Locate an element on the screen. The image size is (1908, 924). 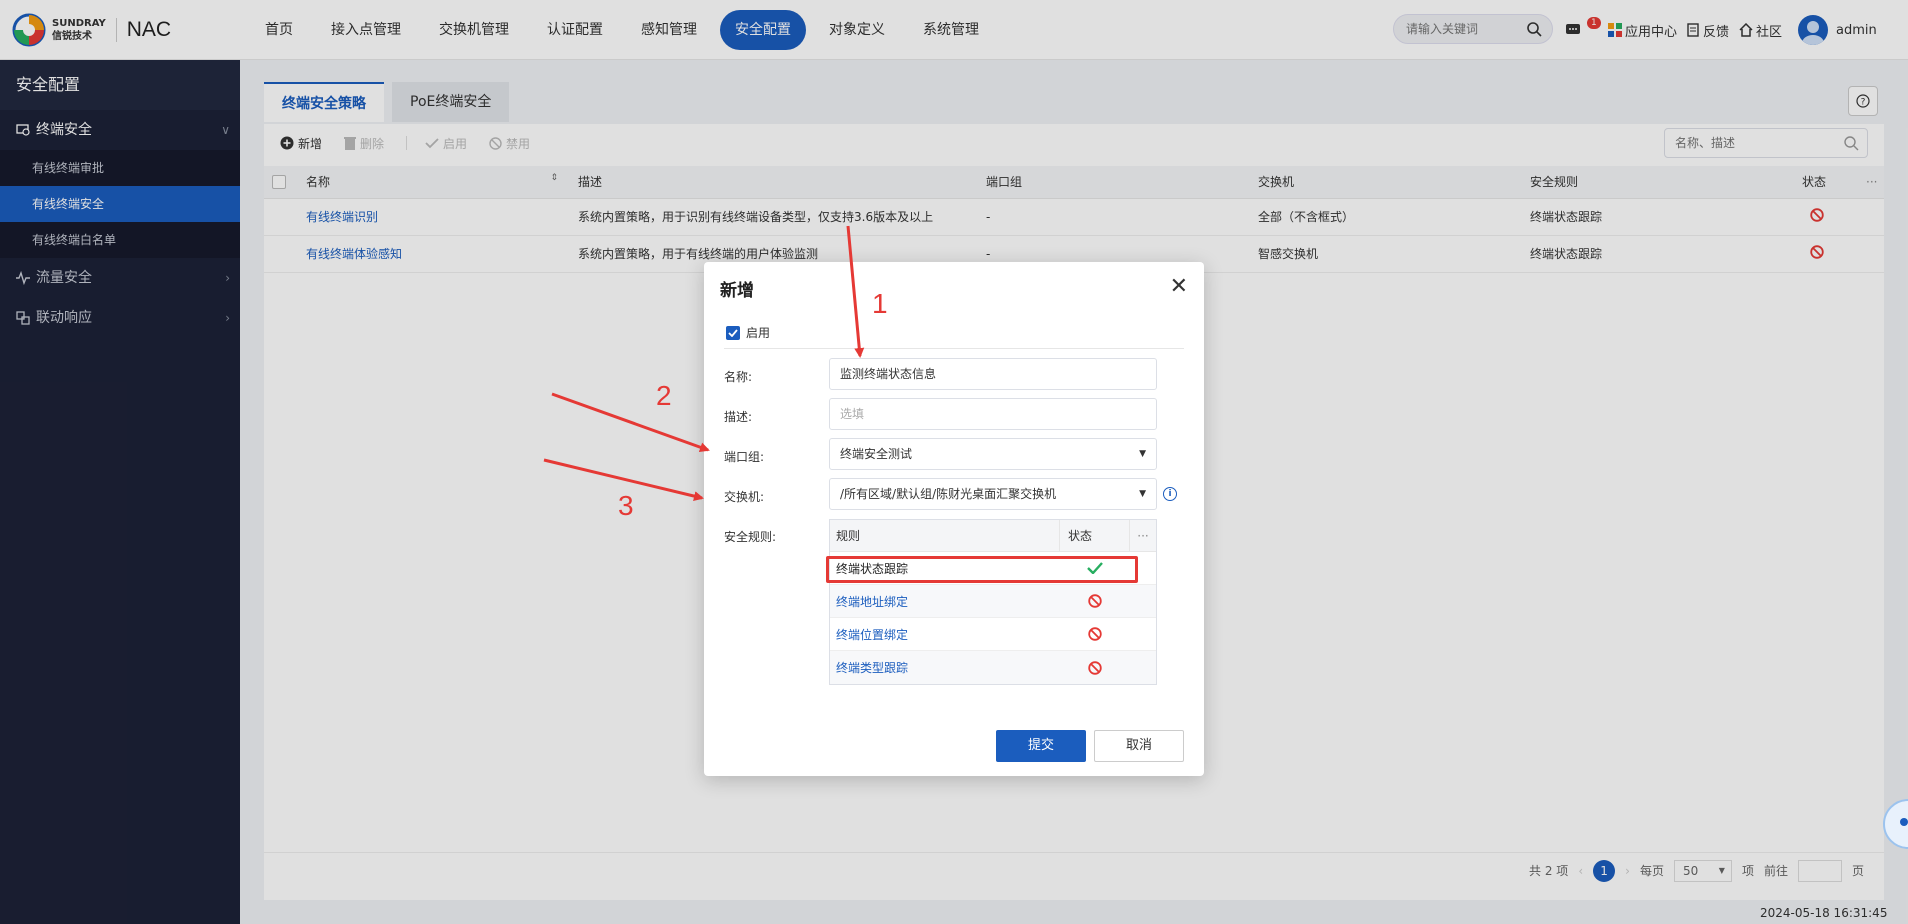
annotation-label-2: 2 is located at coordinates (664, 395).